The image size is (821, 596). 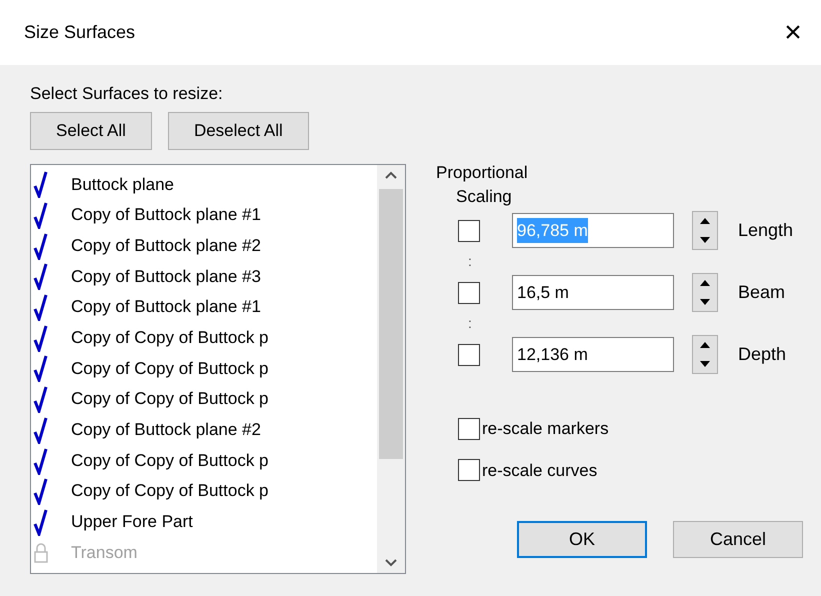 What do you see at coordinates (391, 175) in the screenshot?
I see `scroll-up-icon` at bounding box center [391, 175].